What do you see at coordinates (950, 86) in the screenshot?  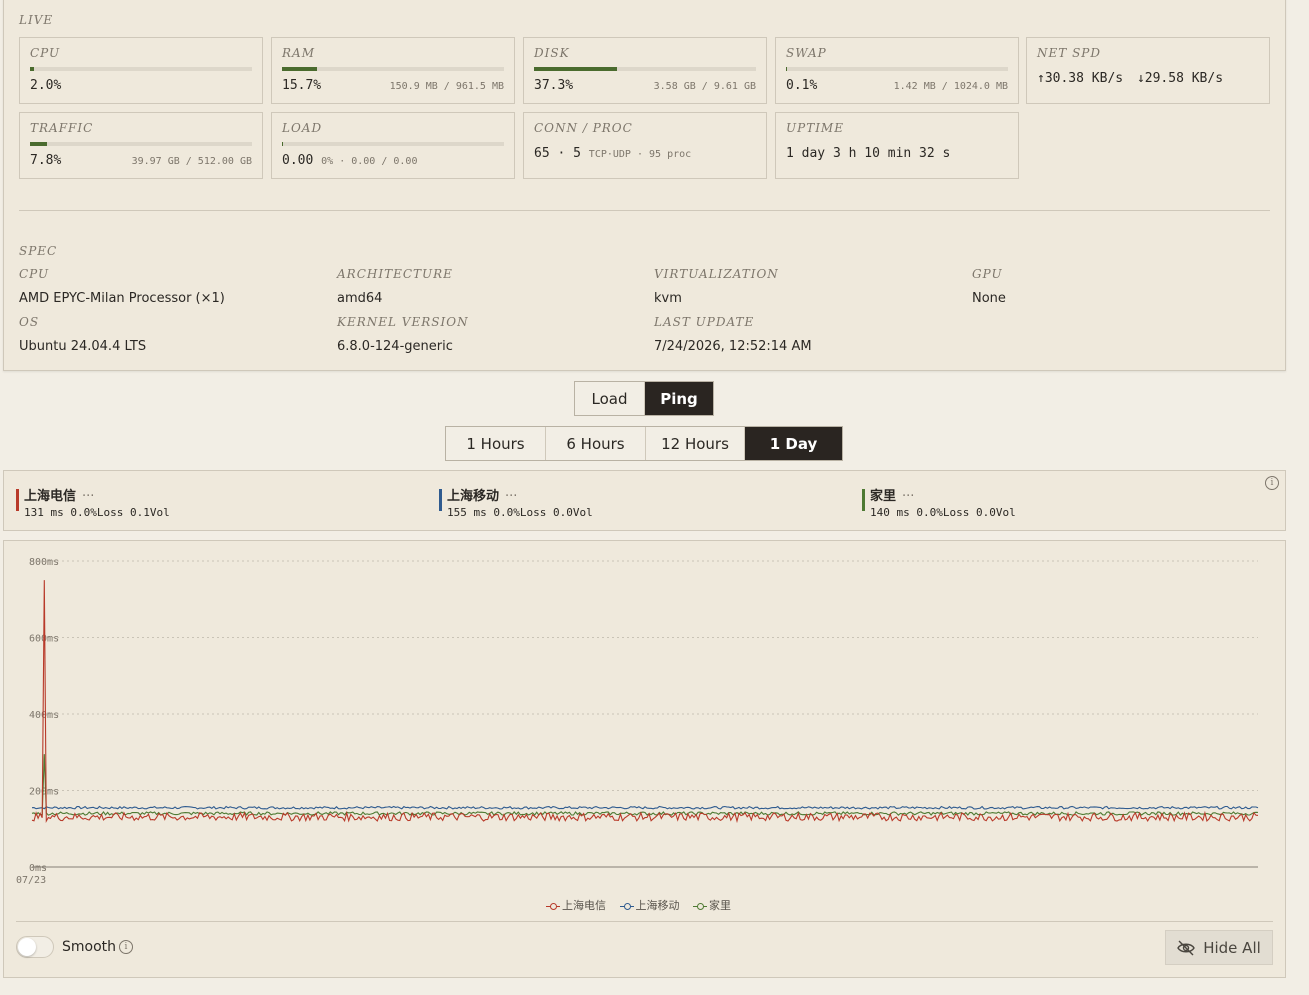 I see `swap-detail: 1.42 MB / 1024.0 MB` at bounding box center [950, 86].